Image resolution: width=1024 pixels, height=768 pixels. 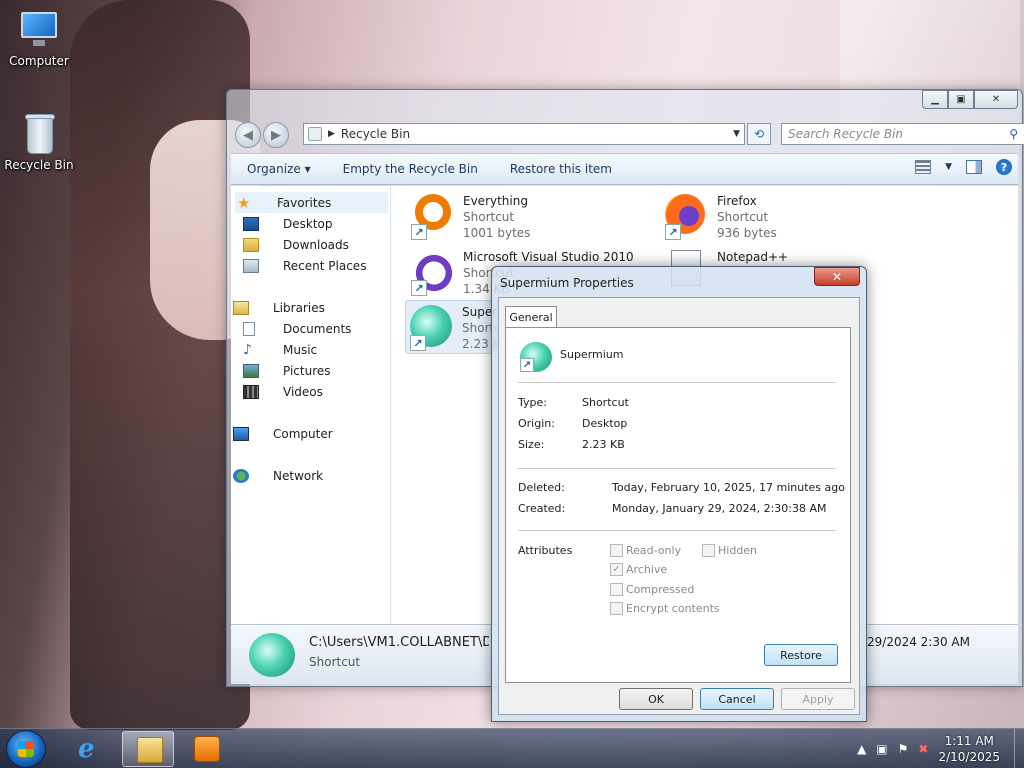 What do you see at coordinates (837, 276) in the screenshot?
I see `dialog-close-button: ✕` at bounding box center [837, 276].